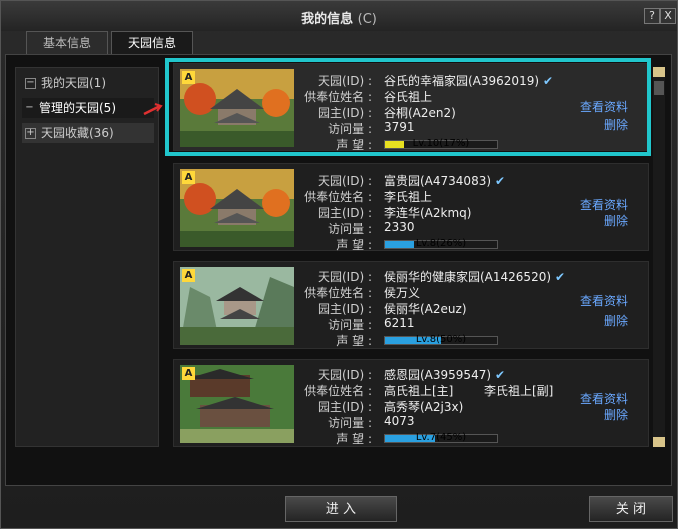 The image size is (678, 529). I want to click on garden-name: 侯丽华的健康家园(A1426520) ✔, so click(475, 277).